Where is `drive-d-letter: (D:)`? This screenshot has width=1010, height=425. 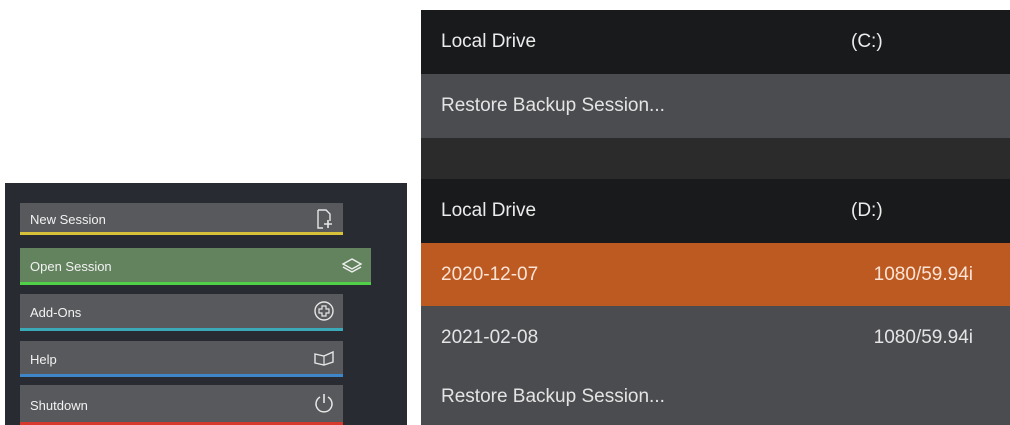
drive-d-letter: (D:) is located at coordinates (867, 210).